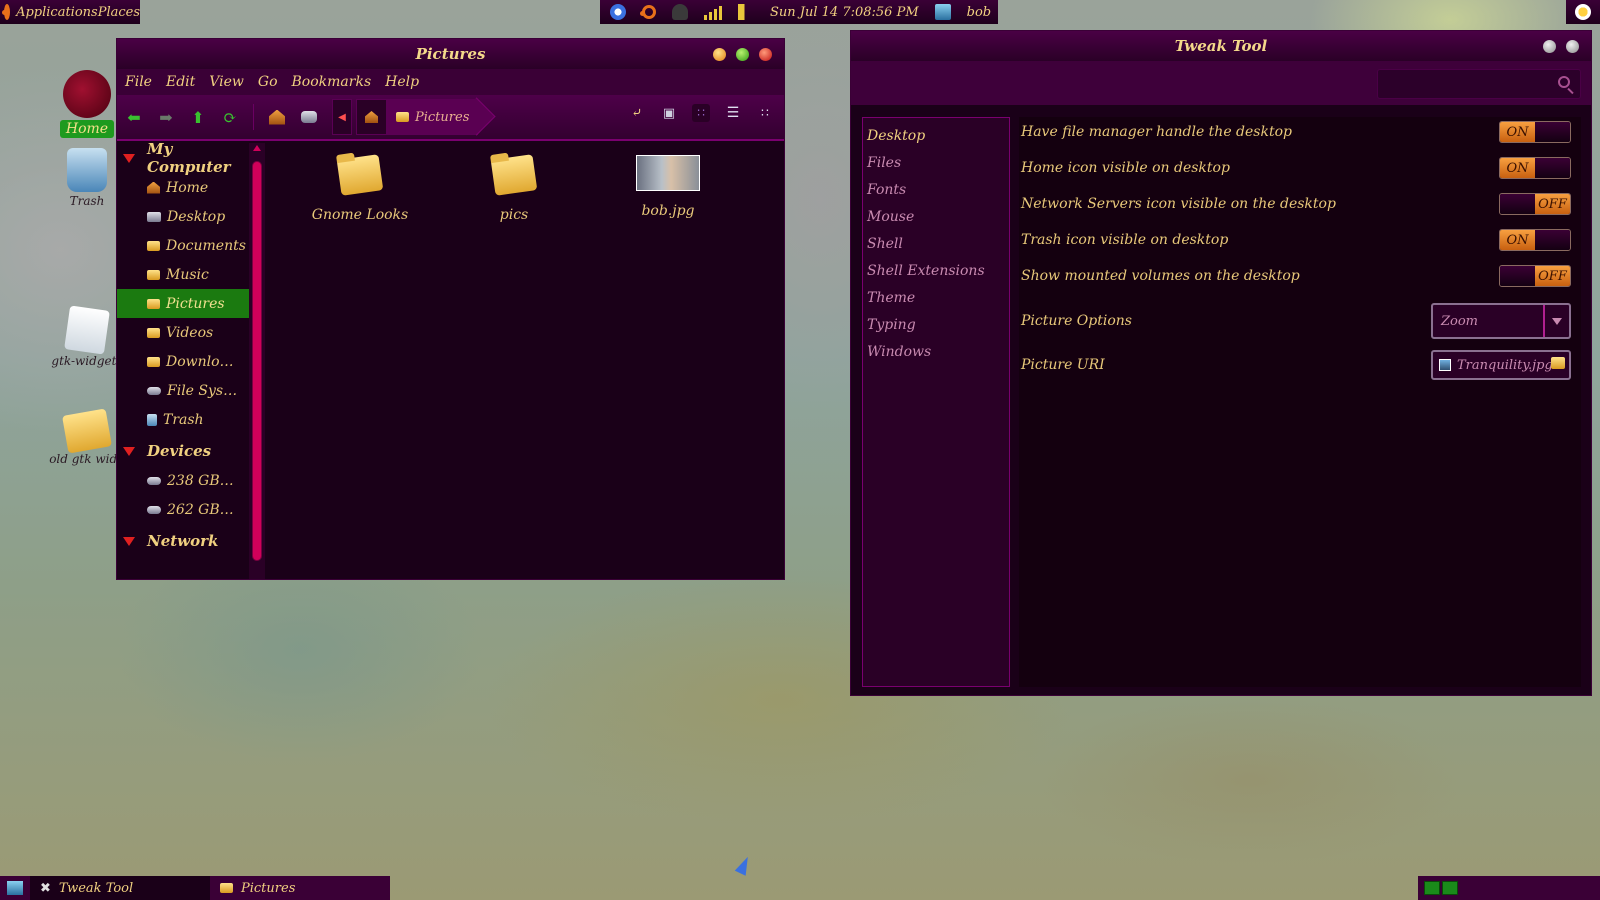  What do you see at coordinates (230, 117) in the screenshot?
I see `reload-icon: ⟳` at bounding box center [230, 117].